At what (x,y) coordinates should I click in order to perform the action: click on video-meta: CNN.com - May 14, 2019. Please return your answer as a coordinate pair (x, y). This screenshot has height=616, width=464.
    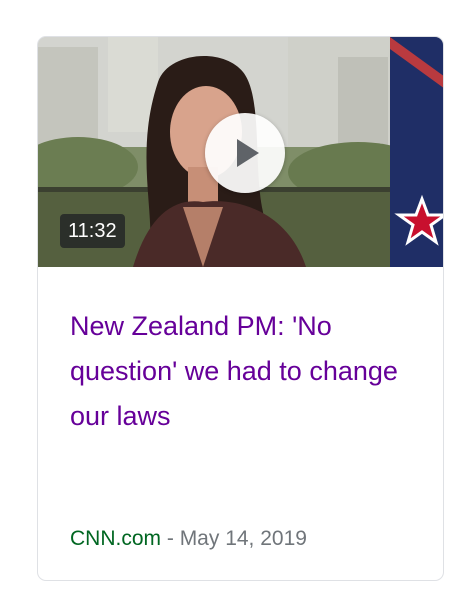
    Looking at the image, I should click on (188, 539).